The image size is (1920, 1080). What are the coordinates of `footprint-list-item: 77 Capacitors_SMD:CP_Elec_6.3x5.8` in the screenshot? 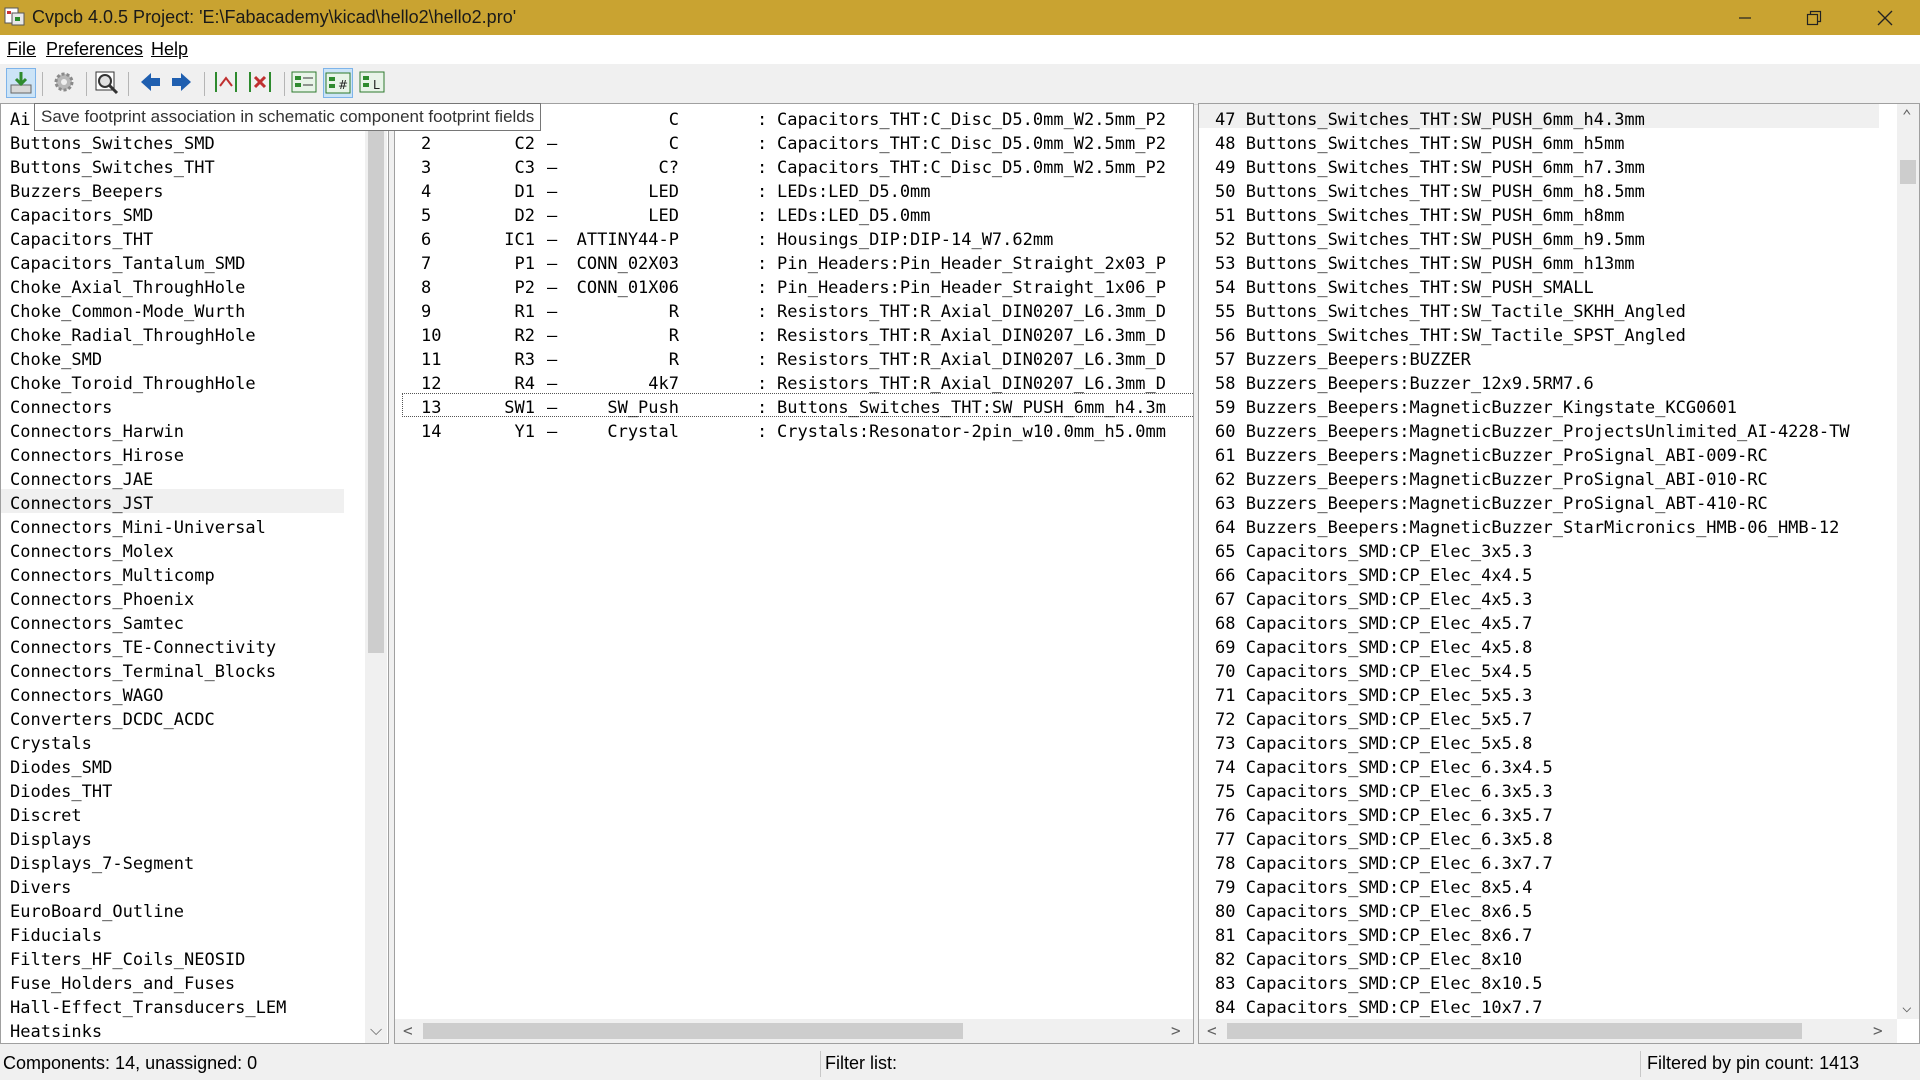 It's located at (1384, 840).